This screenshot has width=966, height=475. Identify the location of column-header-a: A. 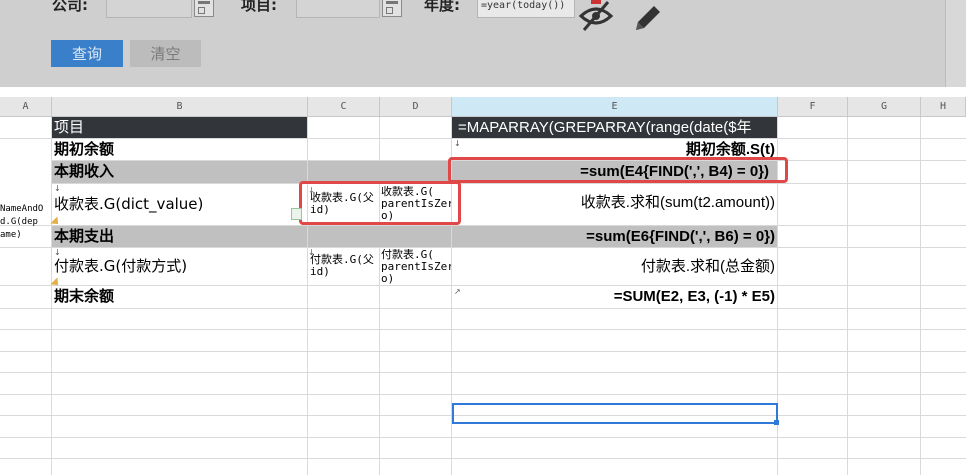
(26, 107).